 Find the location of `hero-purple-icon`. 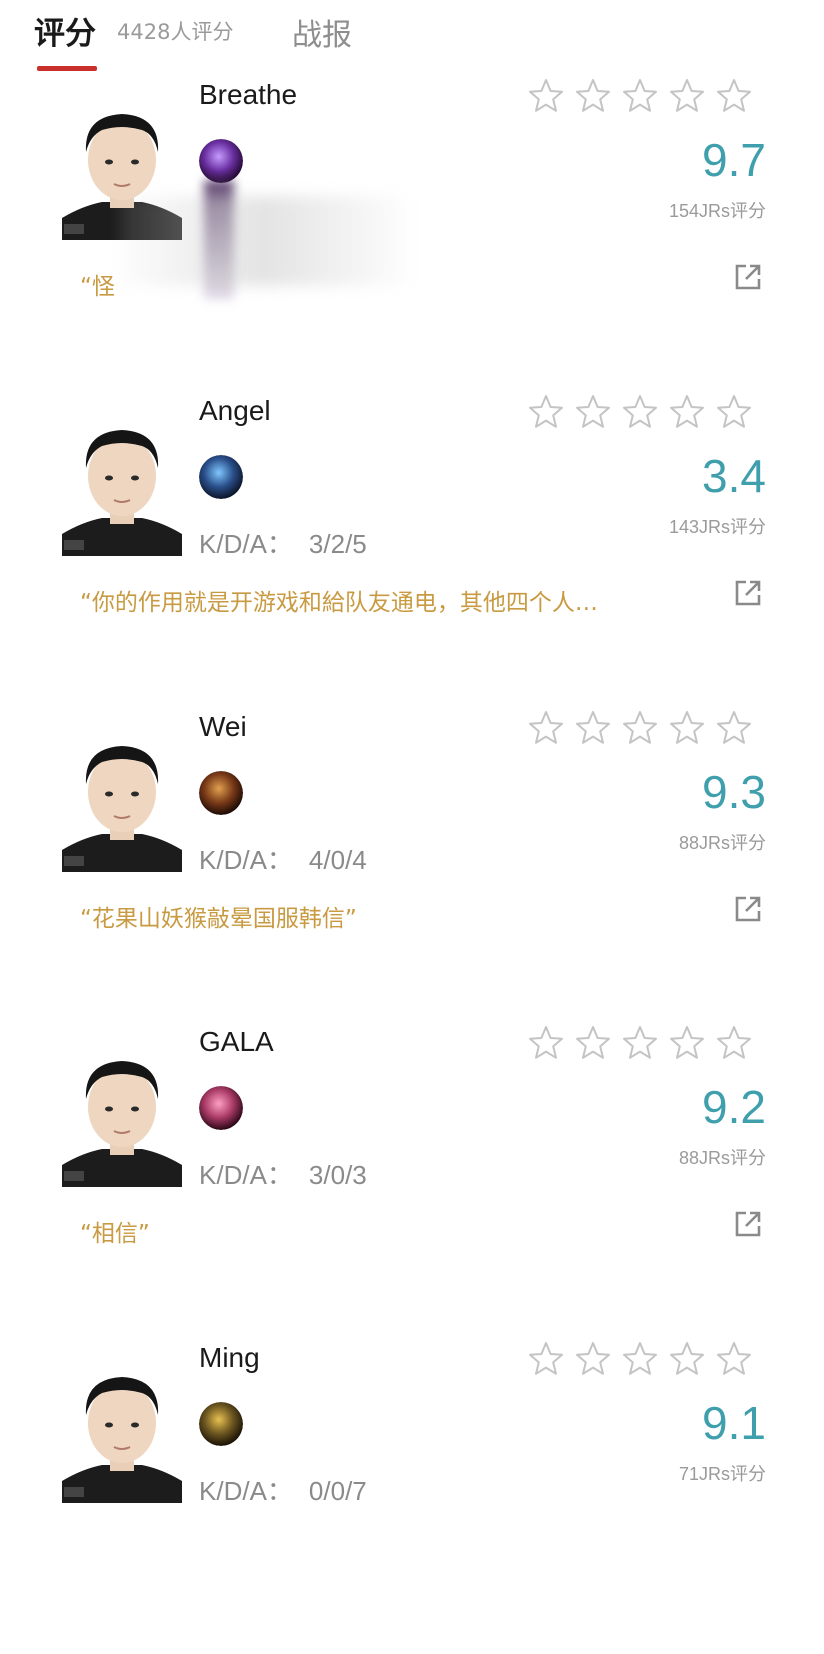

hero-purple-icon is located at coordinates (221, 161).